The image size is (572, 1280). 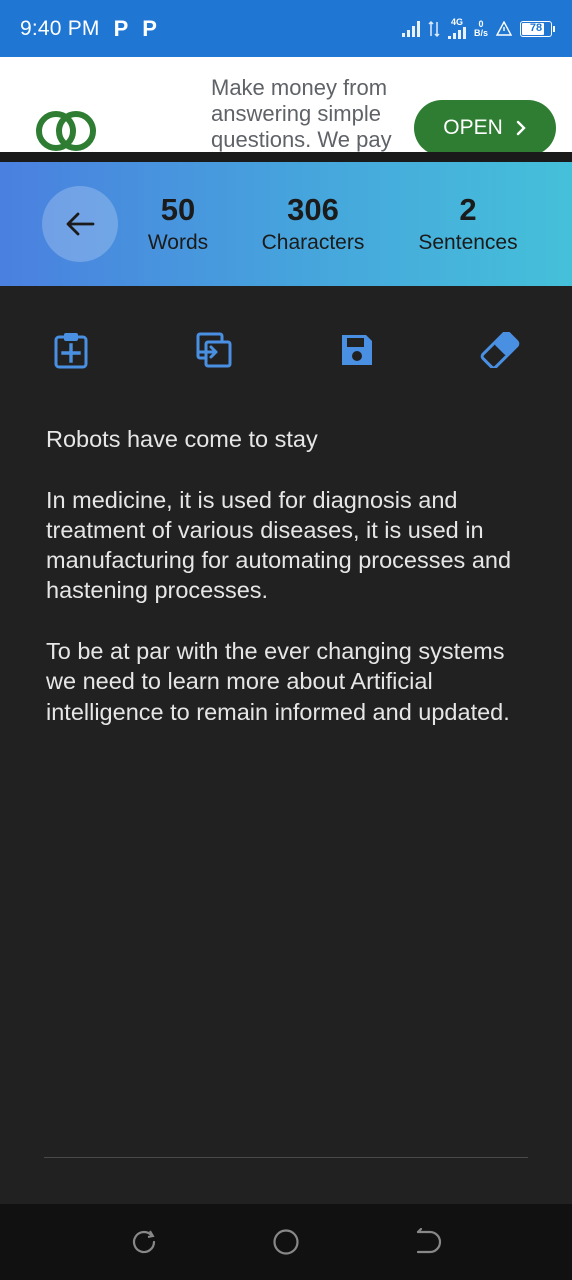 What do you see at coordinates (434, 28) in the screenshot?
I see `data-transfer-icon` at bounding box center [434, 28].